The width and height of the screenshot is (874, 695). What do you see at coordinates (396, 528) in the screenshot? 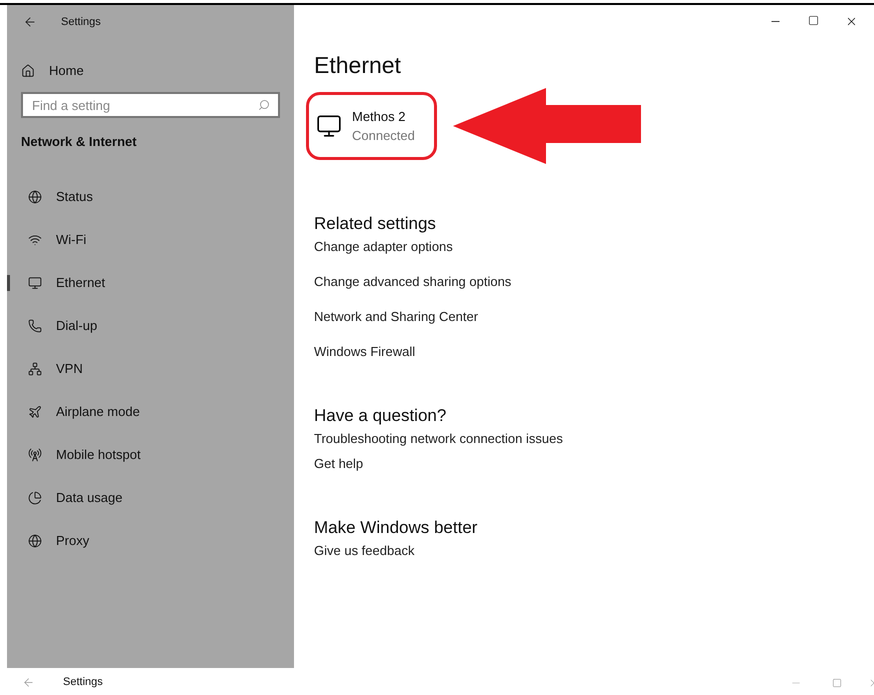
I see `section-heading: Make Windows better` at bounding box center [396, 528].